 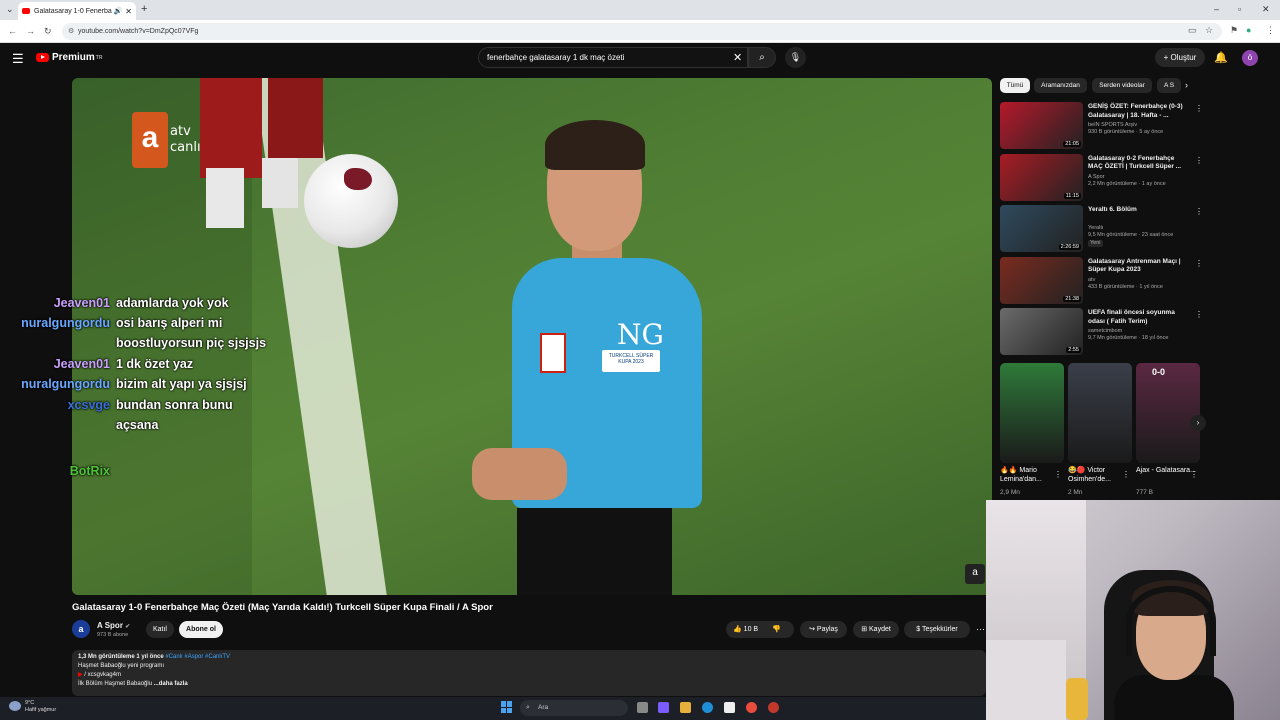 I want to click on hashtags: #Canlı #Aspor #CanlıTV, so click(x=197, y=657).